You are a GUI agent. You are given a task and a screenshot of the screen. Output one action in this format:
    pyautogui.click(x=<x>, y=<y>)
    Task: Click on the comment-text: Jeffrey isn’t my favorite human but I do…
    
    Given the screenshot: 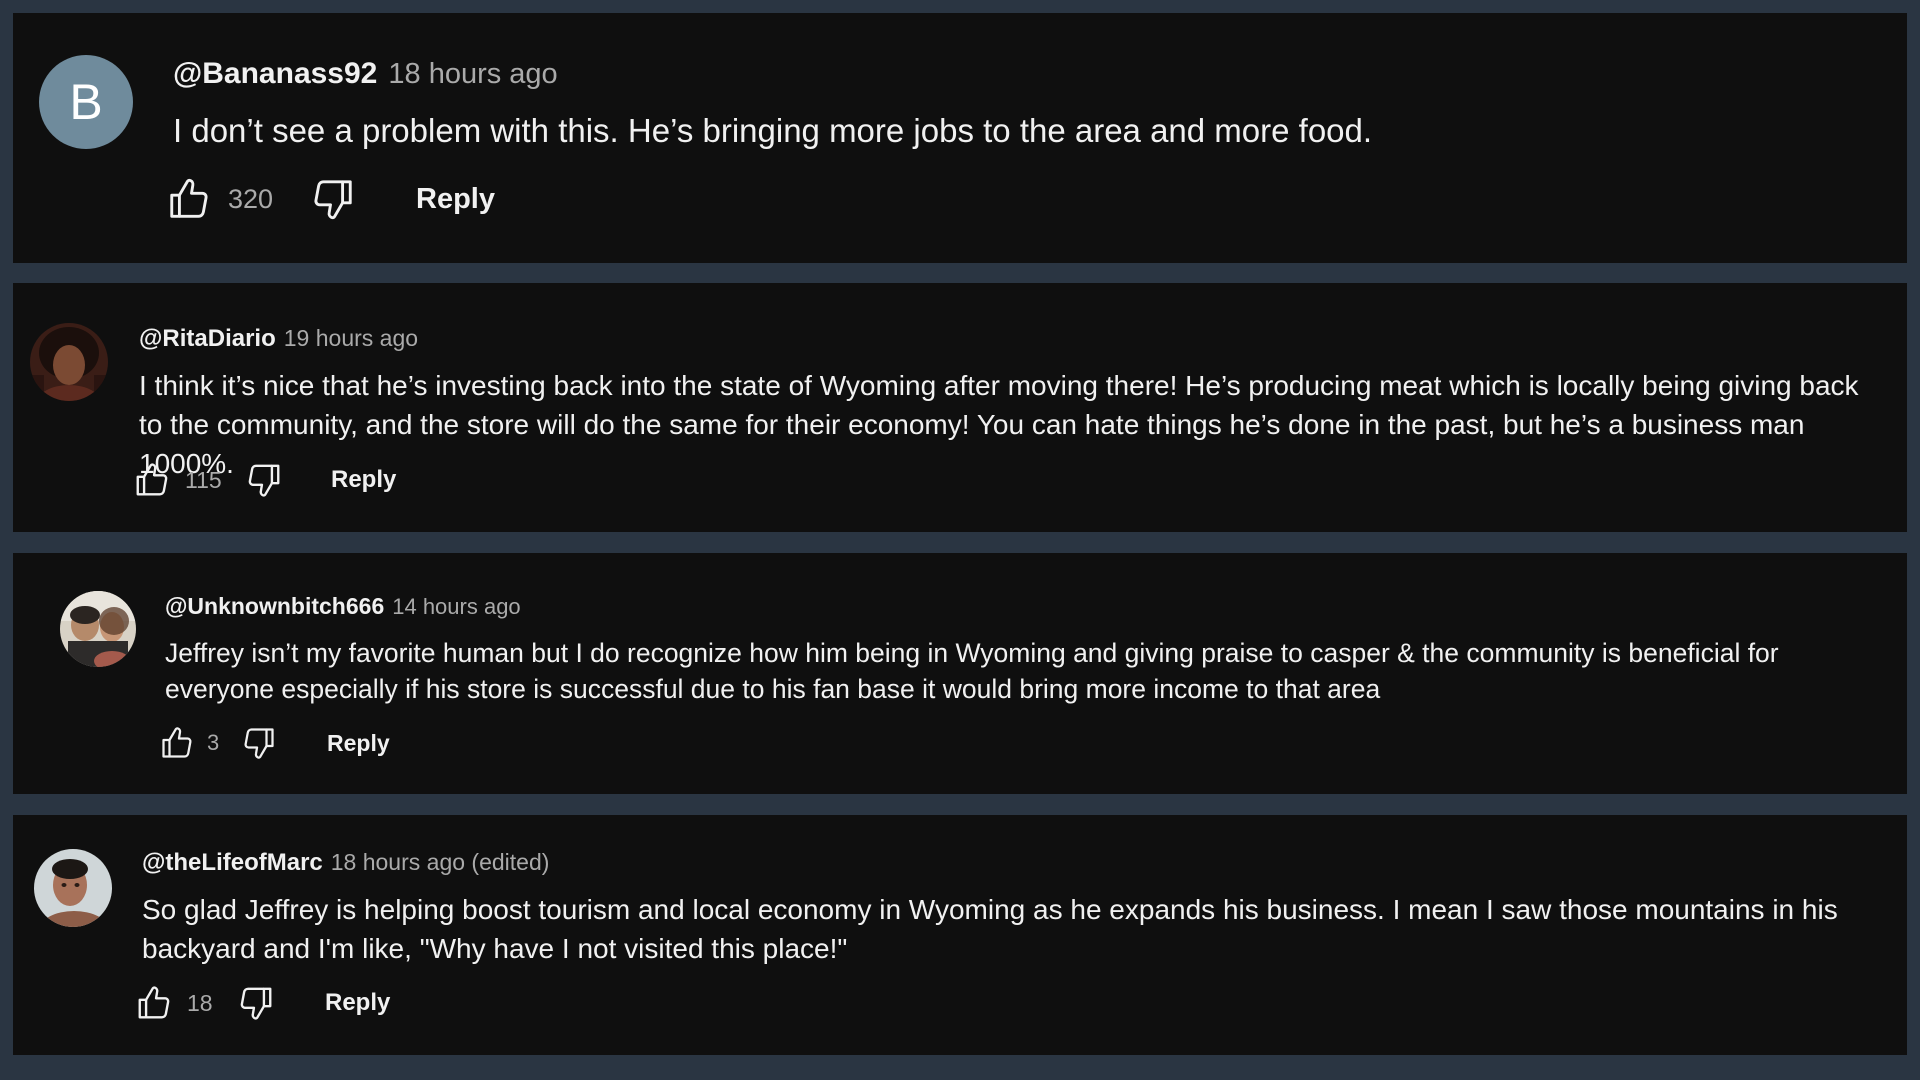 What is the action you would take?
    pyautogui.click(x=972, y=671)
    